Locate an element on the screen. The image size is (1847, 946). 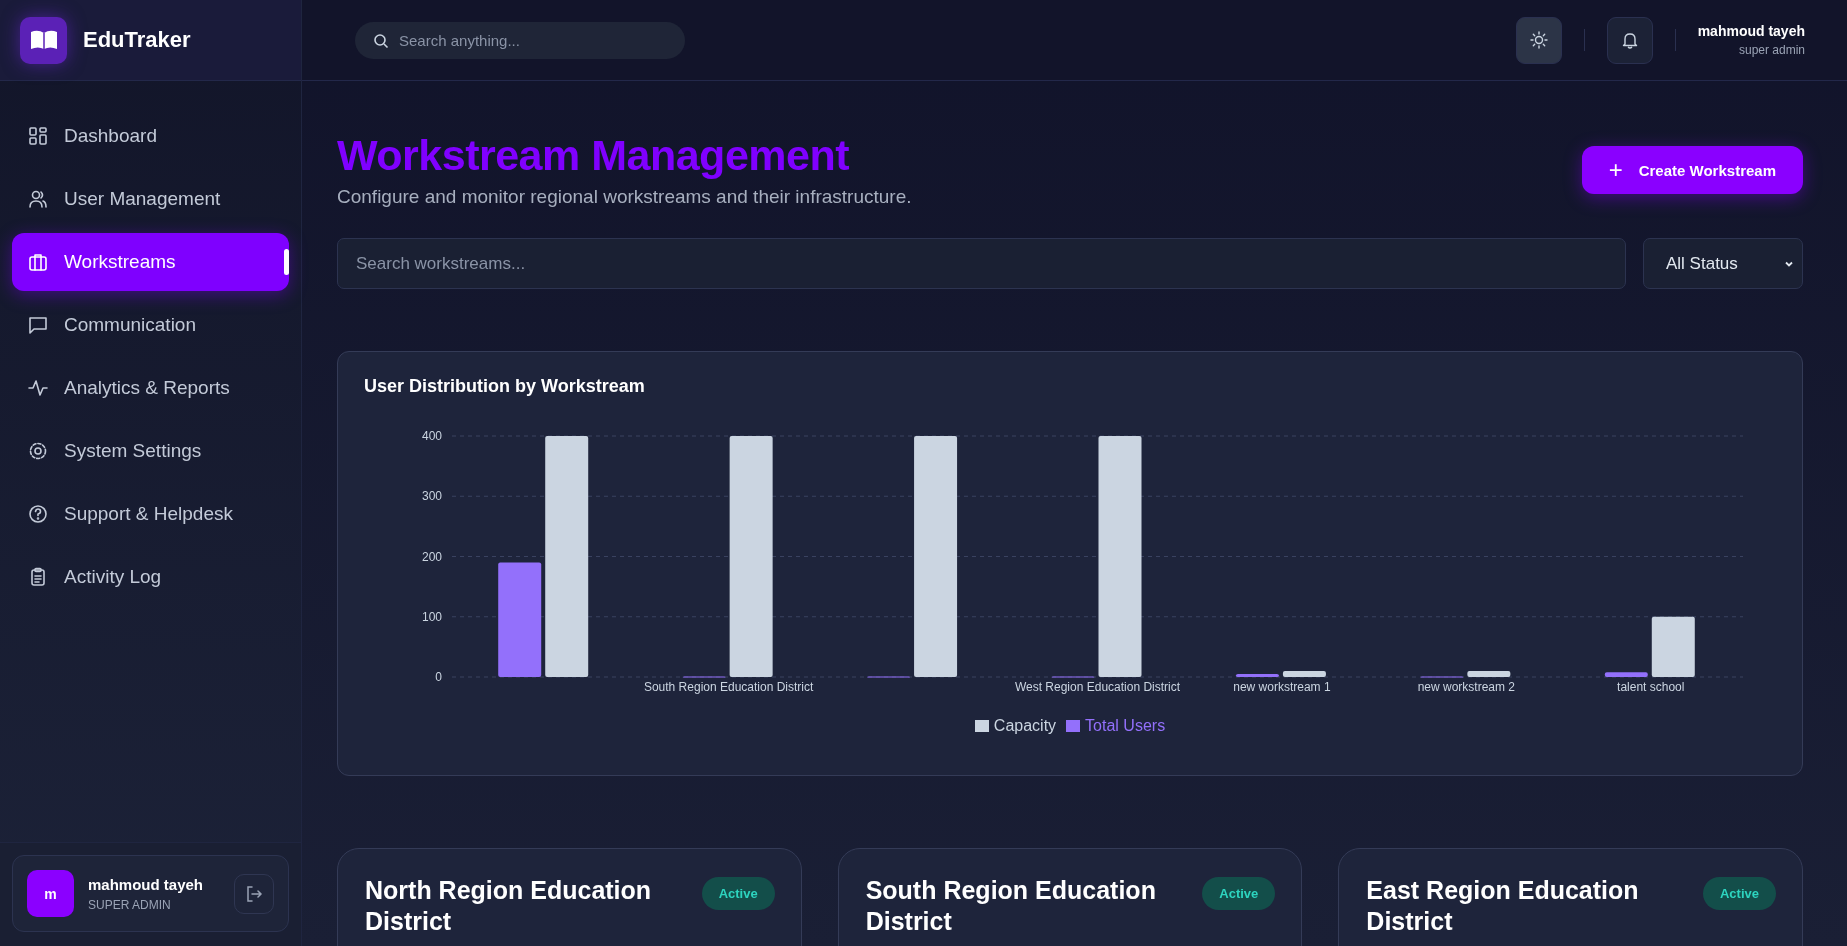
chart-title: User Distribution by Workstream is located at coordinates (505, 386).